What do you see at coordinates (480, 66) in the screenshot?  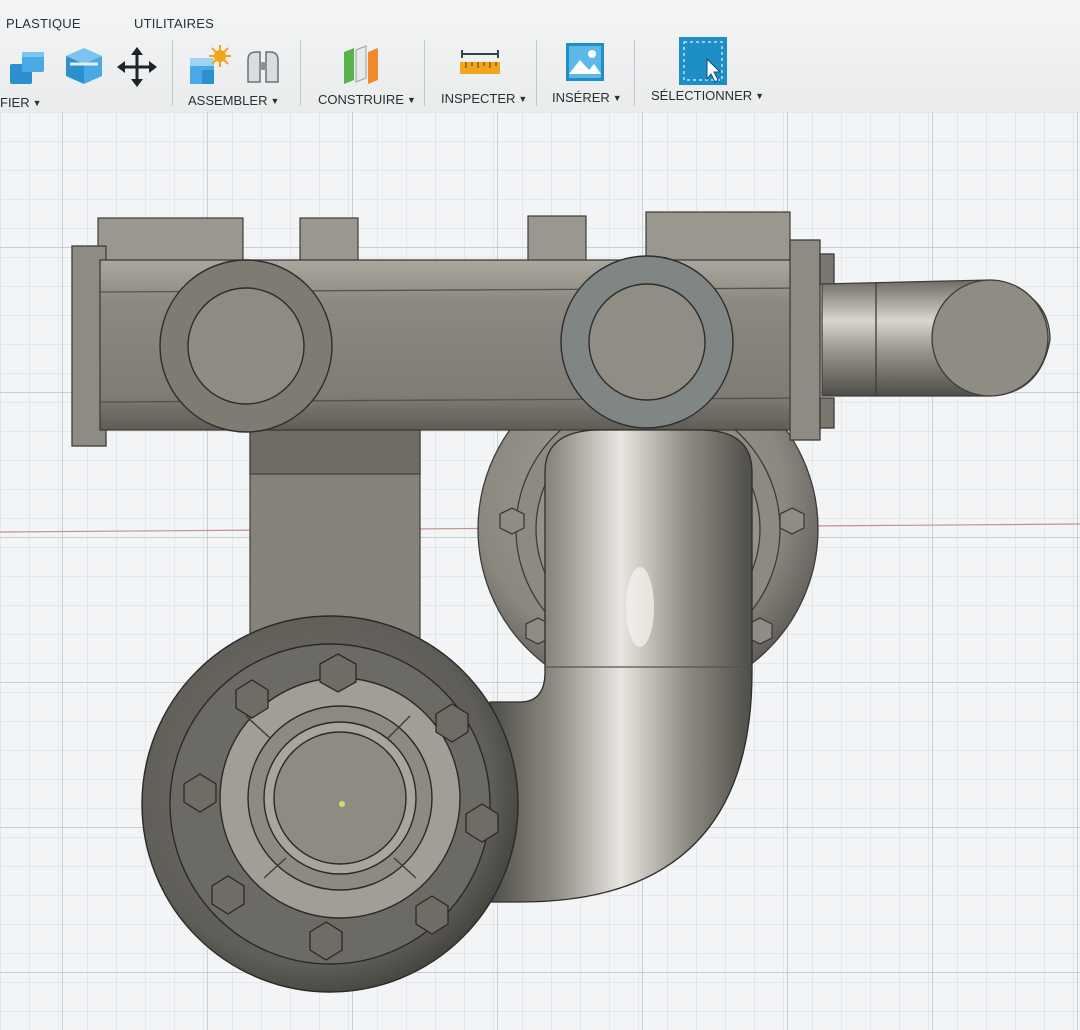 I see `measure-icon` at bounding box center [480, 66].